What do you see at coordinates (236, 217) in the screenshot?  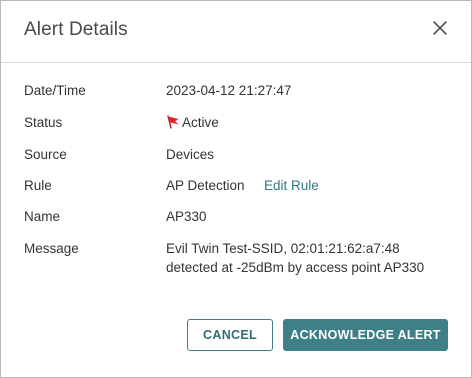 I see `name-row: Name AP330` at bounding box center [236, 217].